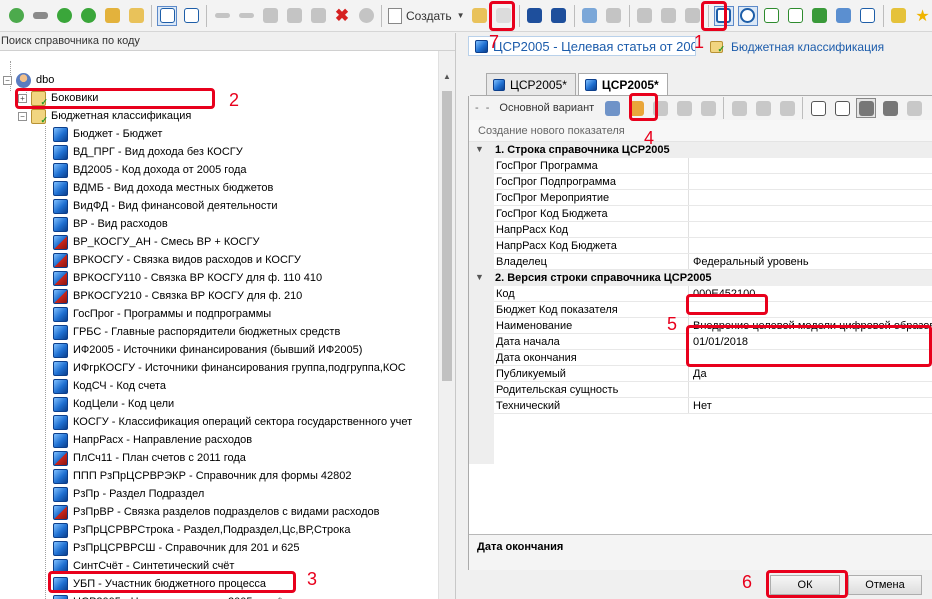  I want to click on image-icon, so click(844, 16).